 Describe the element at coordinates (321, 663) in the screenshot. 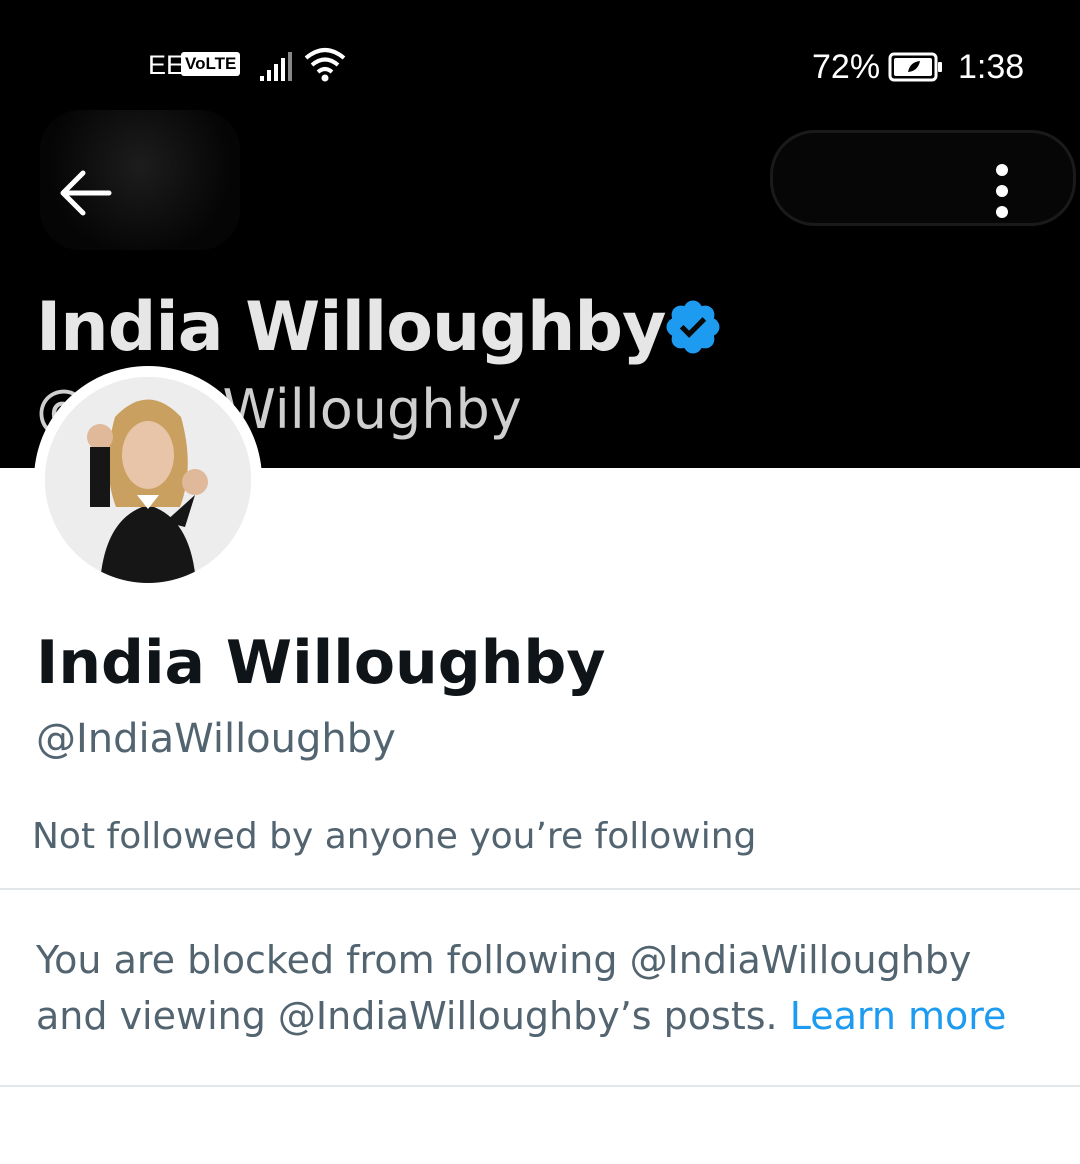

I see `display-name: India Willoughby` at that location.